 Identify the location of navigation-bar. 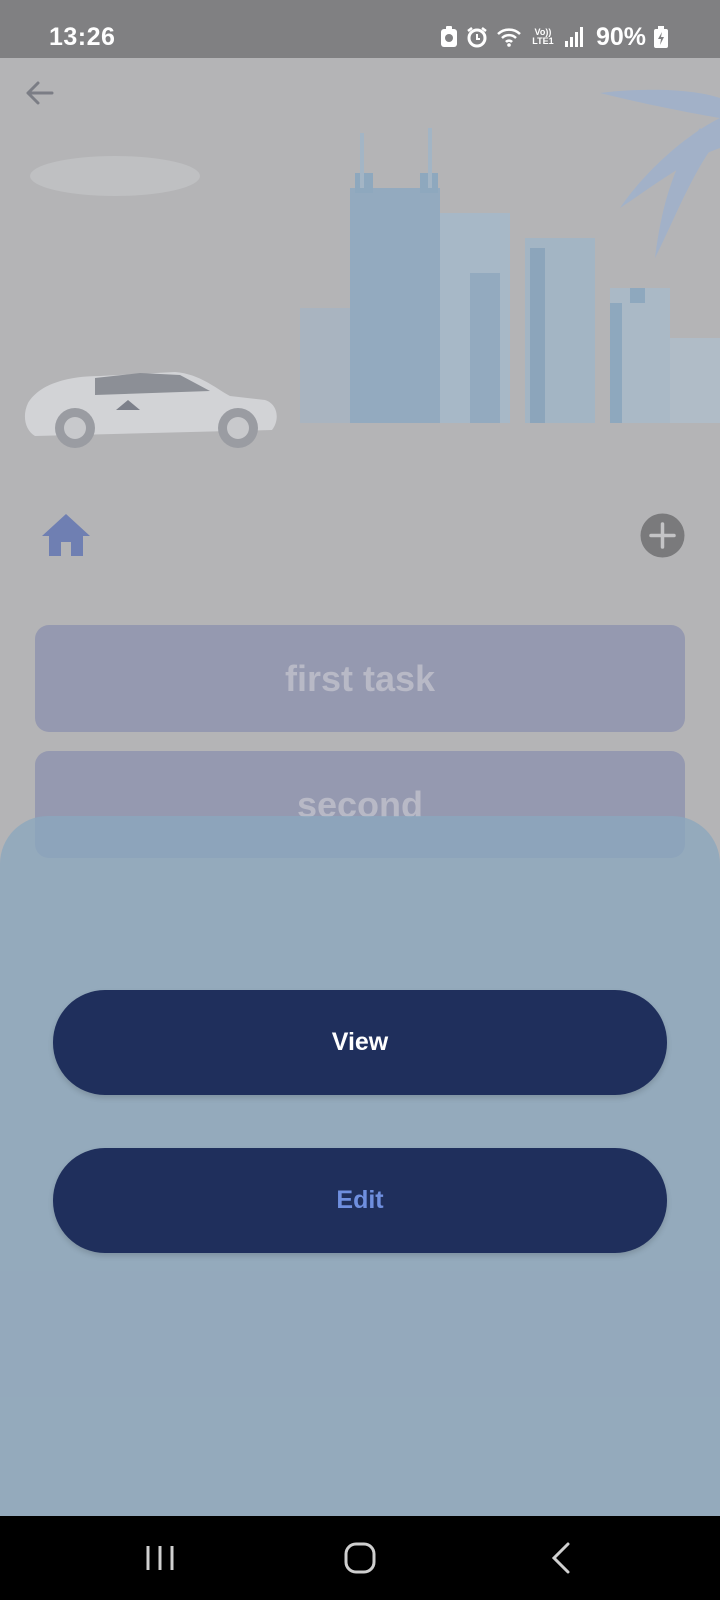
(360, 1558).